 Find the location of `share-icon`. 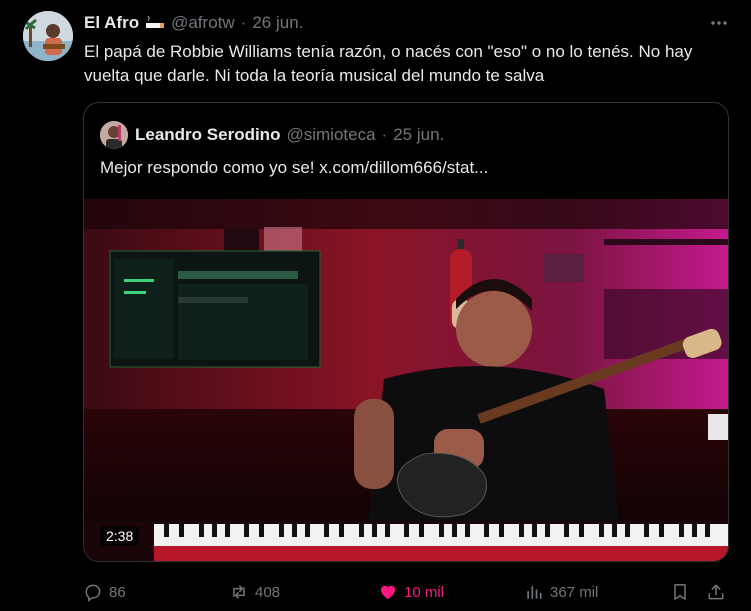

share-icon is located at coordinates (716, 592).